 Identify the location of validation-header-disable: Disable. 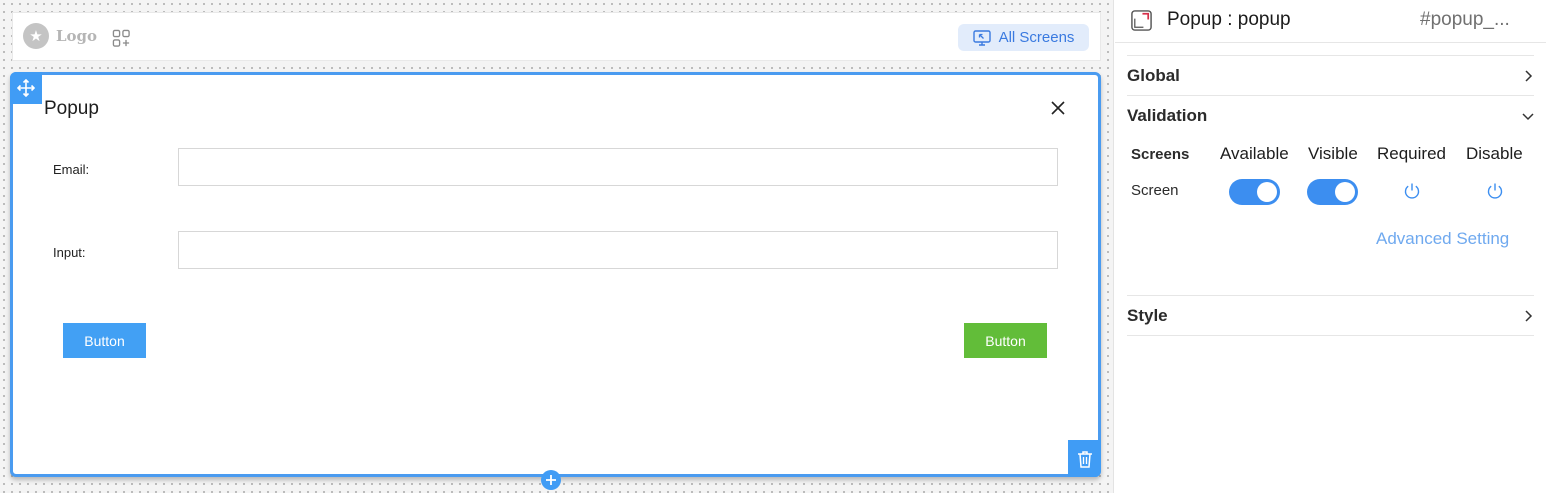
(1494, 153).